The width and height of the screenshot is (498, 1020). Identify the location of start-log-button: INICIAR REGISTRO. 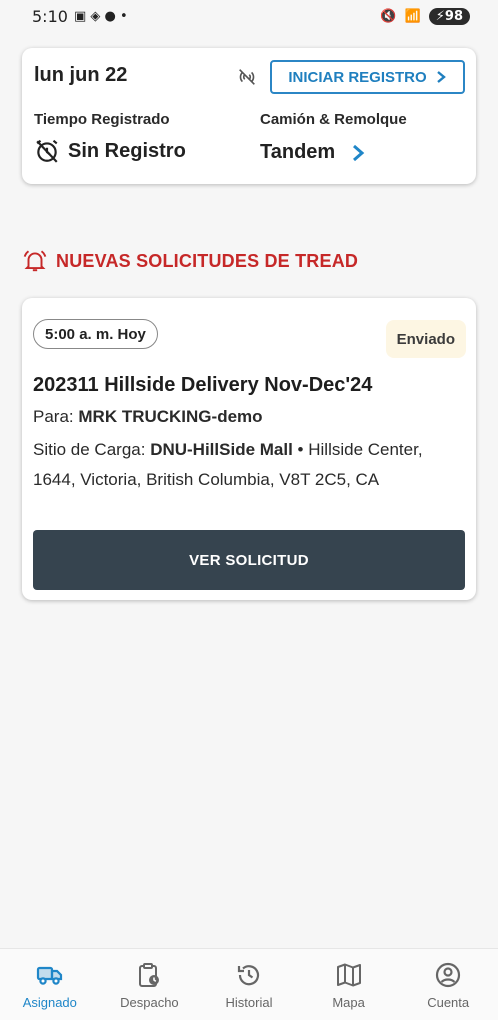
(367, 77).